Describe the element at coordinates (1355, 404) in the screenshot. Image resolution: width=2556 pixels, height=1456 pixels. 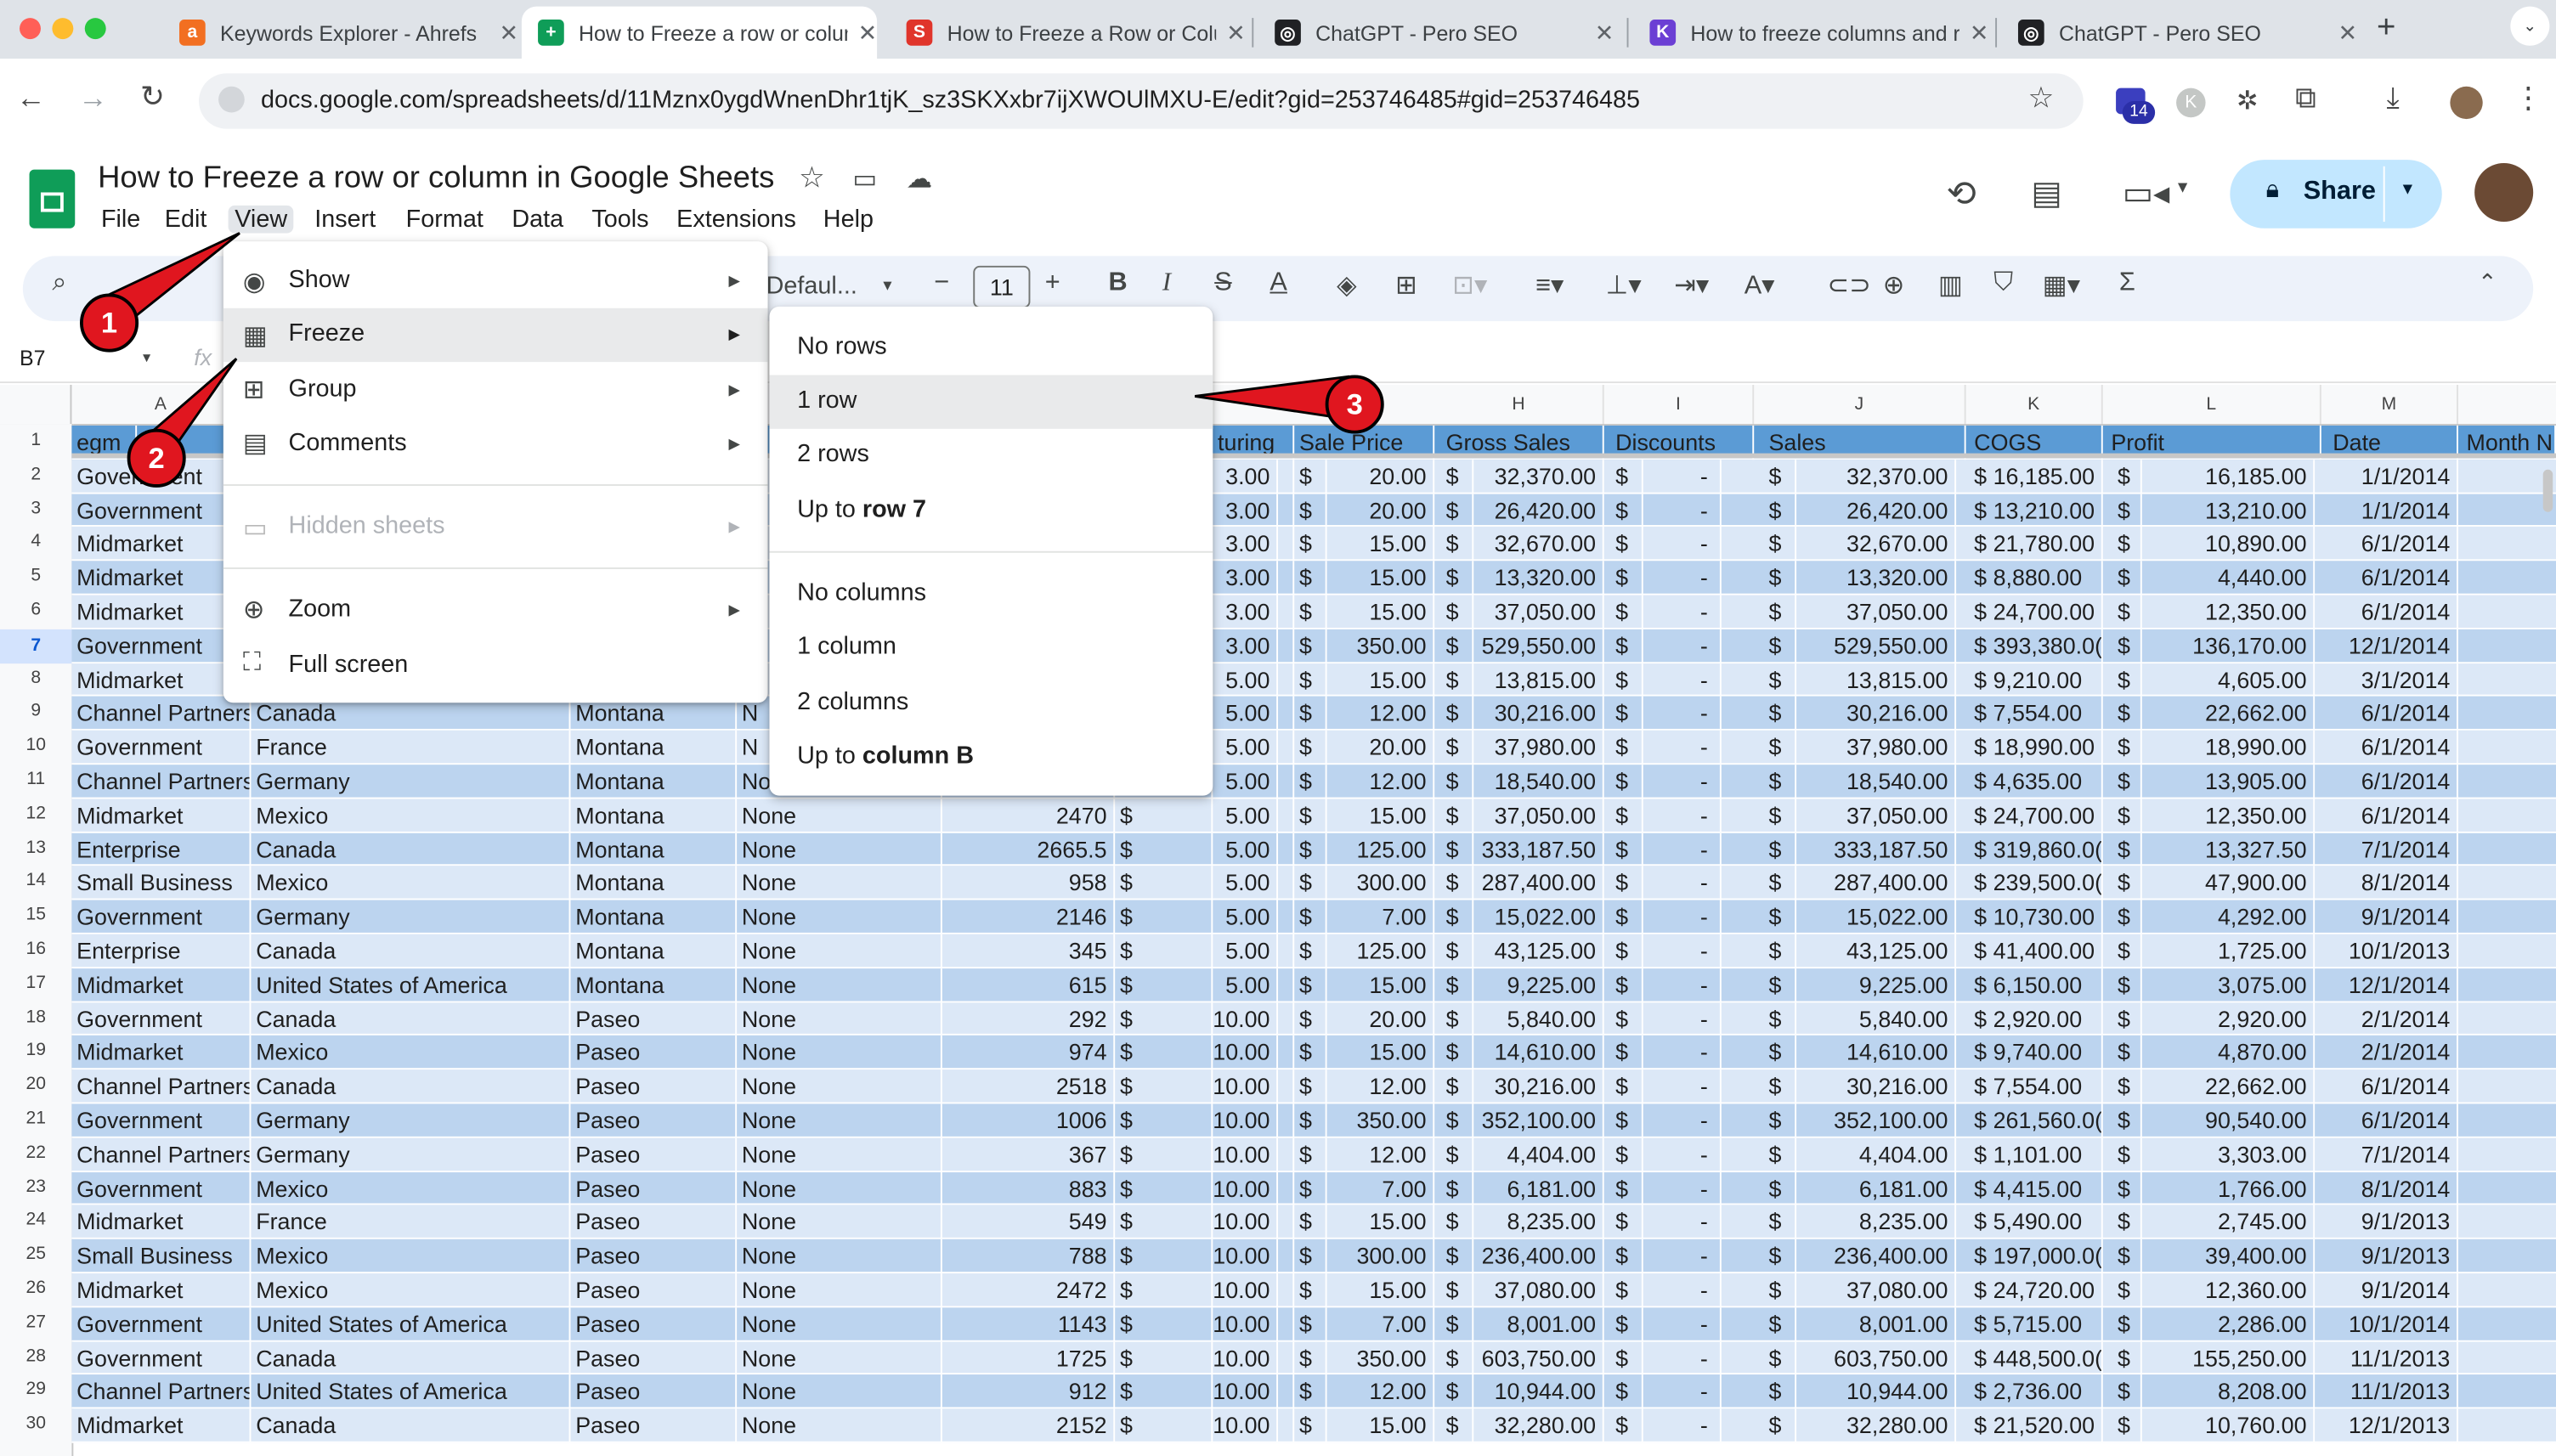
I see `annotation-badge-3: 3` at that location.